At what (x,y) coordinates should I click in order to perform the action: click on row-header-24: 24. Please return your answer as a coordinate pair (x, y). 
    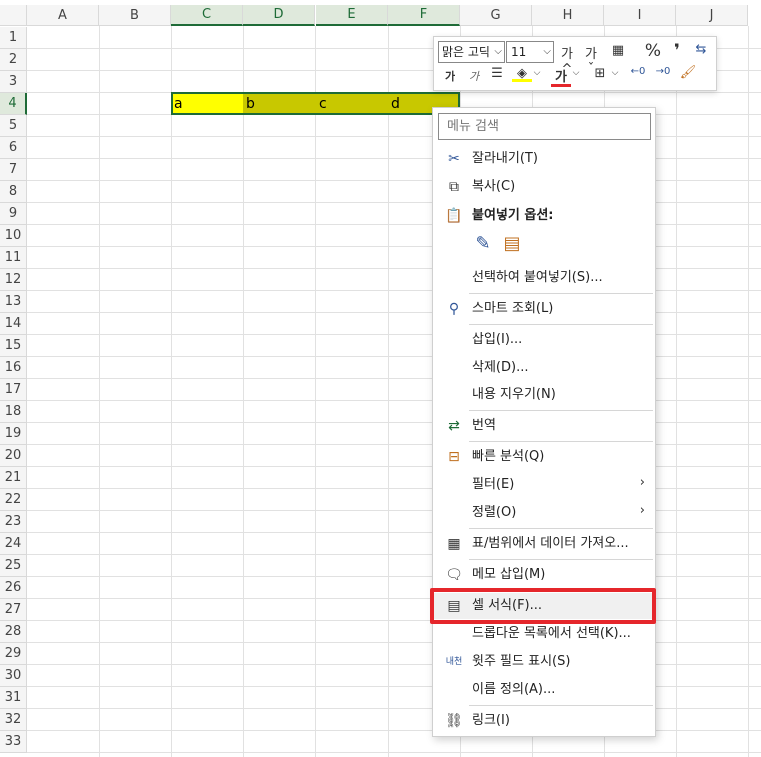
    Looking at the image, I should click on (13, 544).